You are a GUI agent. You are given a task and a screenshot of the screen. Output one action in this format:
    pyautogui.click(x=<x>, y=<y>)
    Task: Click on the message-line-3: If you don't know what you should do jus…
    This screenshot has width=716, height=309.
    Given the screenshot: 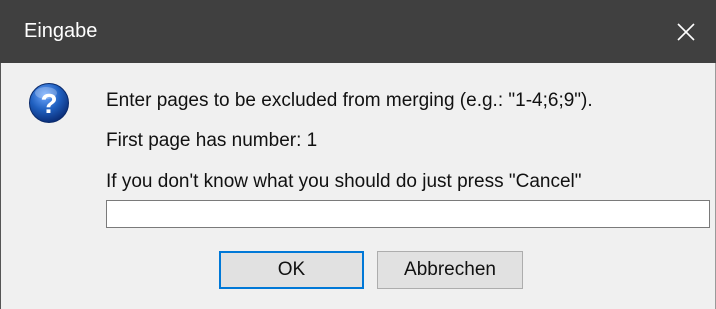 What is the action you would take?
    pyautogui.click(x=344, y=181)
    